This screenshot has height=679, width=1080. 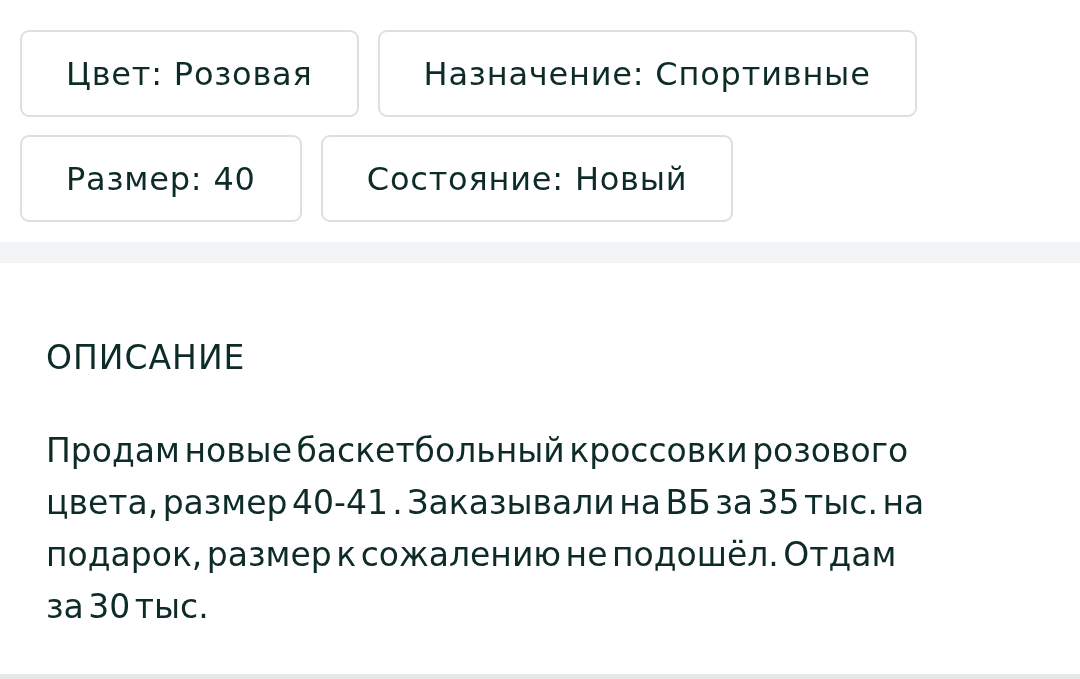 What do you see at coordinates (161, 178) in the screenshot?
I see `attribute-tag: Размер: 40` at bounding box center [161, 178].